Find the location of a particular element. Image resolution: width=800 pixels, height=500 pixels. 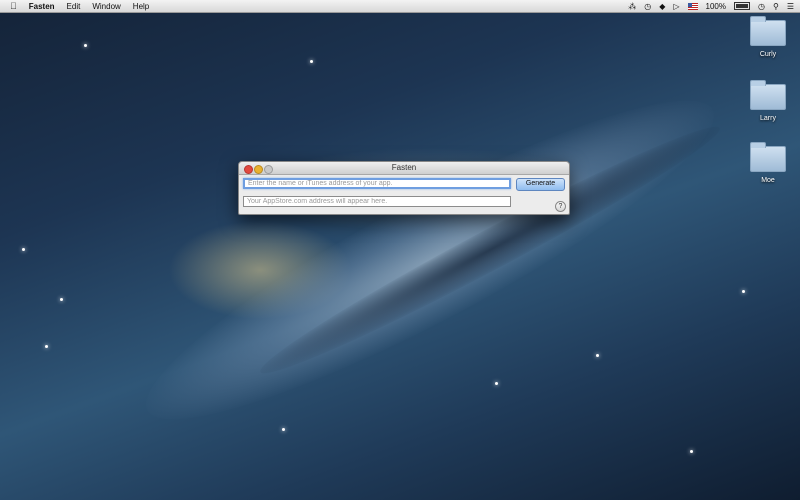

time-machine-icon: ◷ is located at coordinates (647, 6).